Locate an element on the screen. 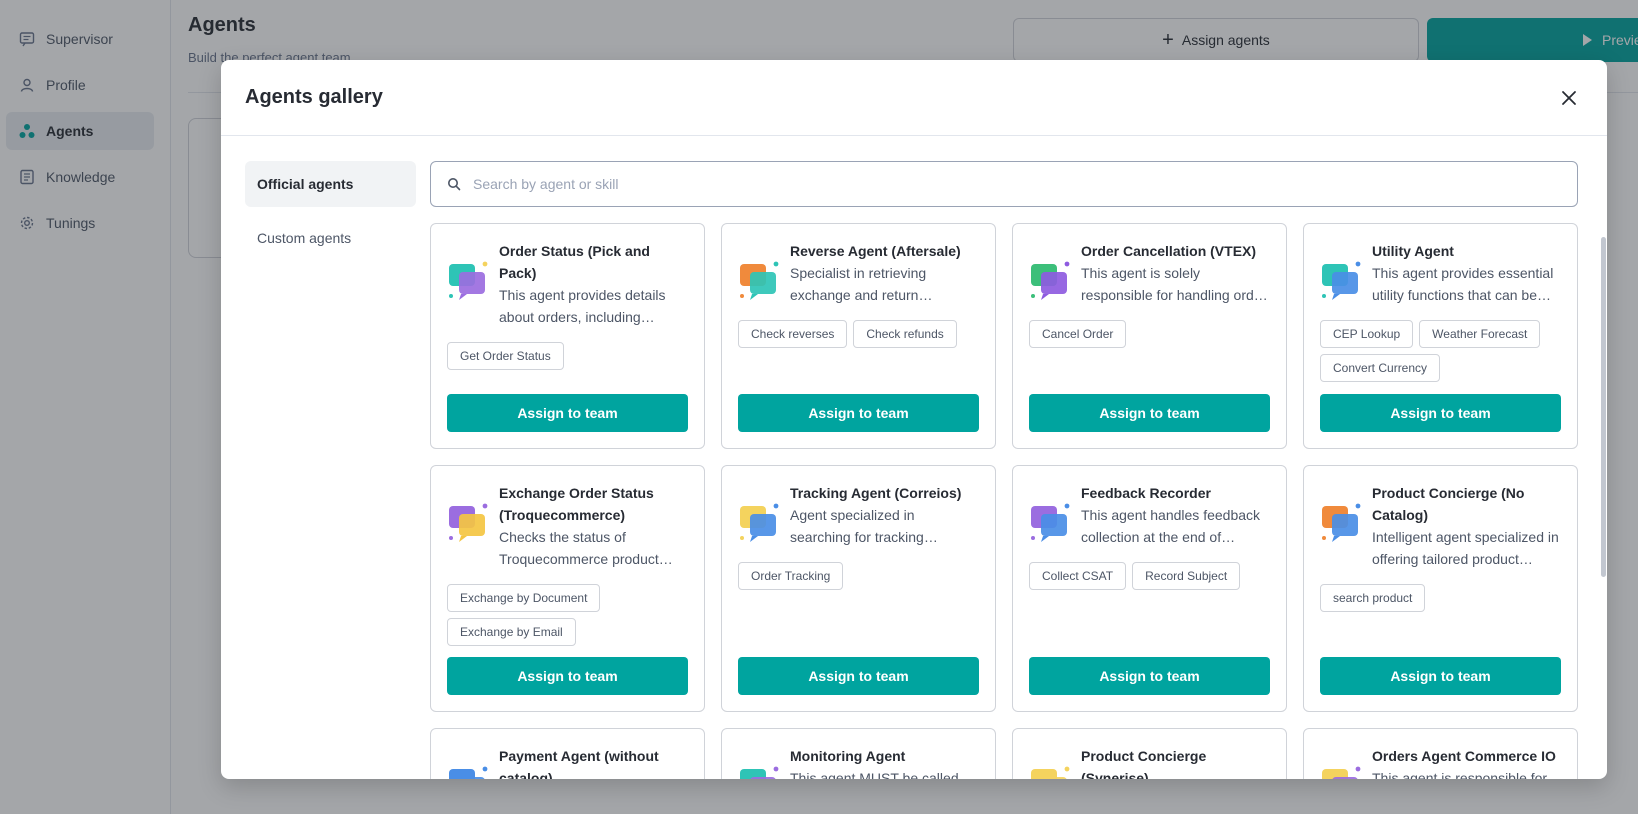 The height and width of the screenshot is (814, 1638). skill-tag: Weather Forecast is located at coordinates (1480, 334).